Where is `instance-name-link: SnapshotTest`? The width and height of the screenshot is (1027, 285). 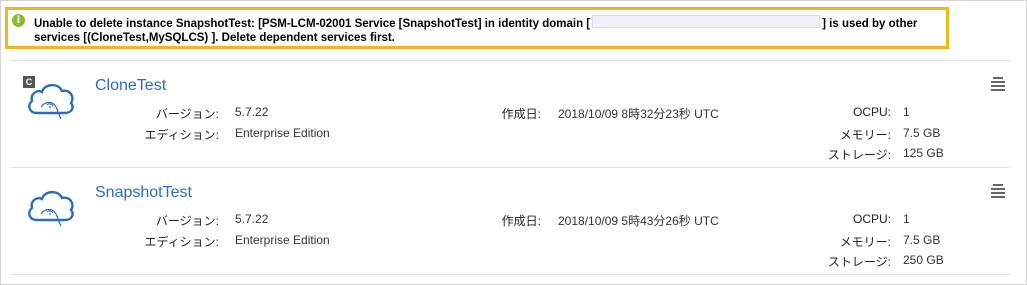 instance-name-link: SnapshotTest is located at coordinates (143, 193).